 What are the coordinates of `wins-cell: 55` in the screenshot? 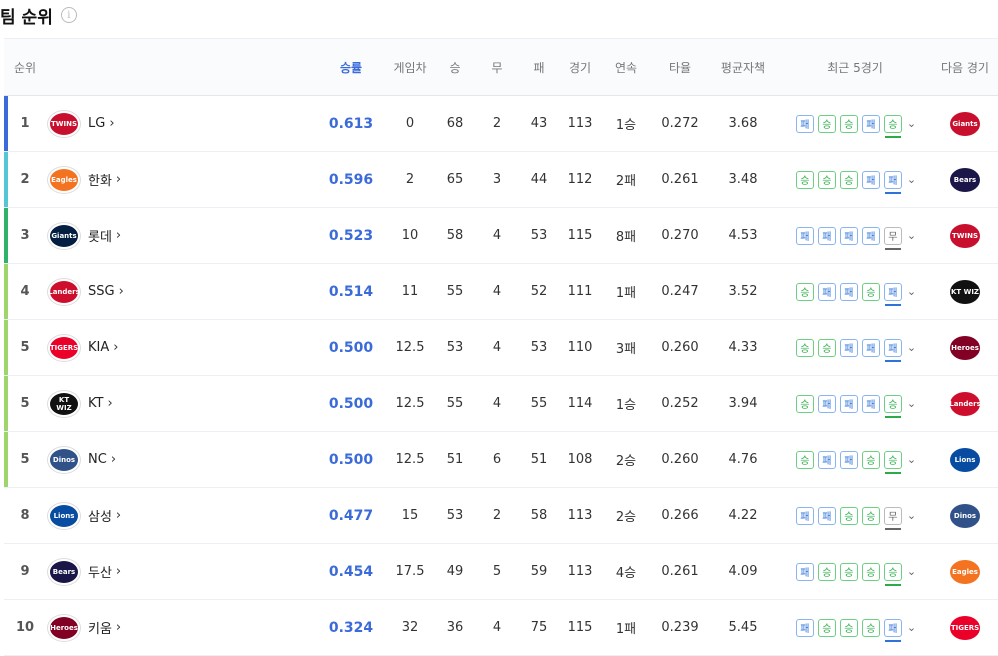 It's located at (455, 403).